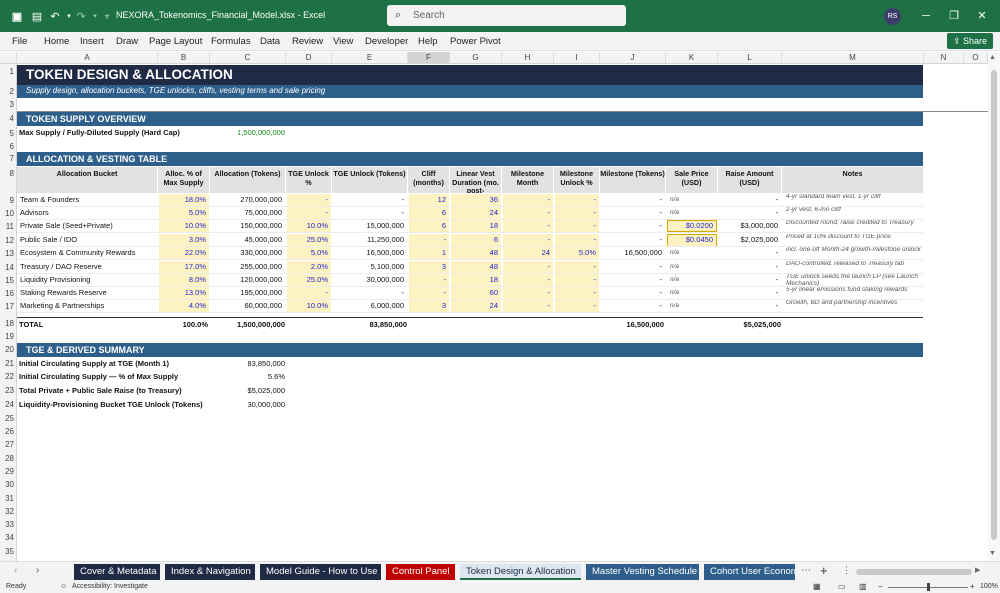 The height and width of the screenshot is (593, 1000). What do you see at coordinates (806, 570) in the screenshot?
I see `more-tabs-icon: ⋯` at bounding box center [806, 570].